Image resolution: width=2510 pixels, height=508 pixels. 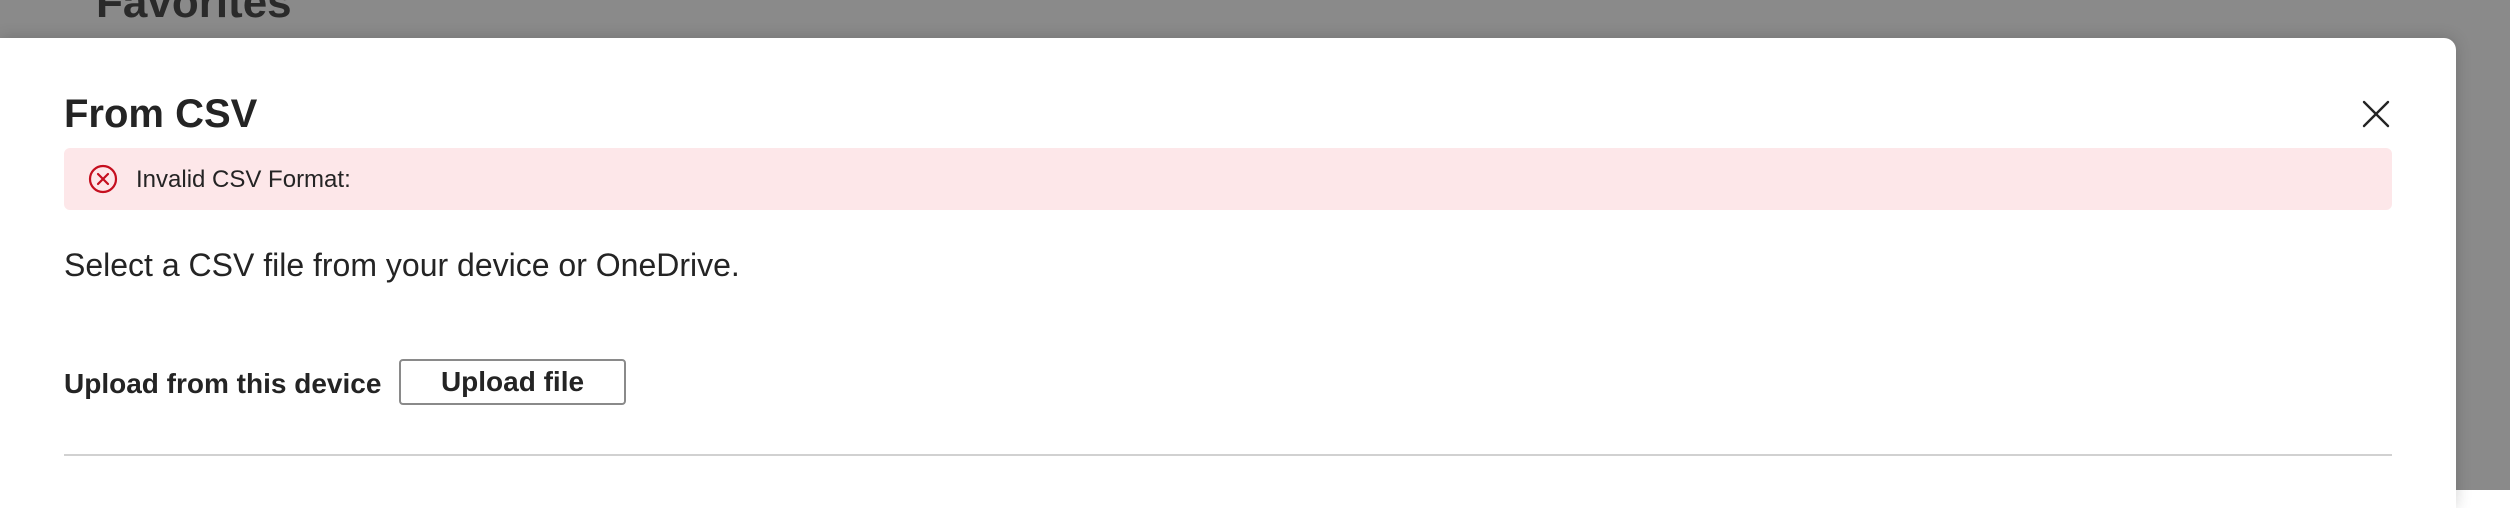 What do you see at coordinates (223, 383) in the screenshot?
I see `upload-label: Upload from this device` at bounding box center [223, 383].